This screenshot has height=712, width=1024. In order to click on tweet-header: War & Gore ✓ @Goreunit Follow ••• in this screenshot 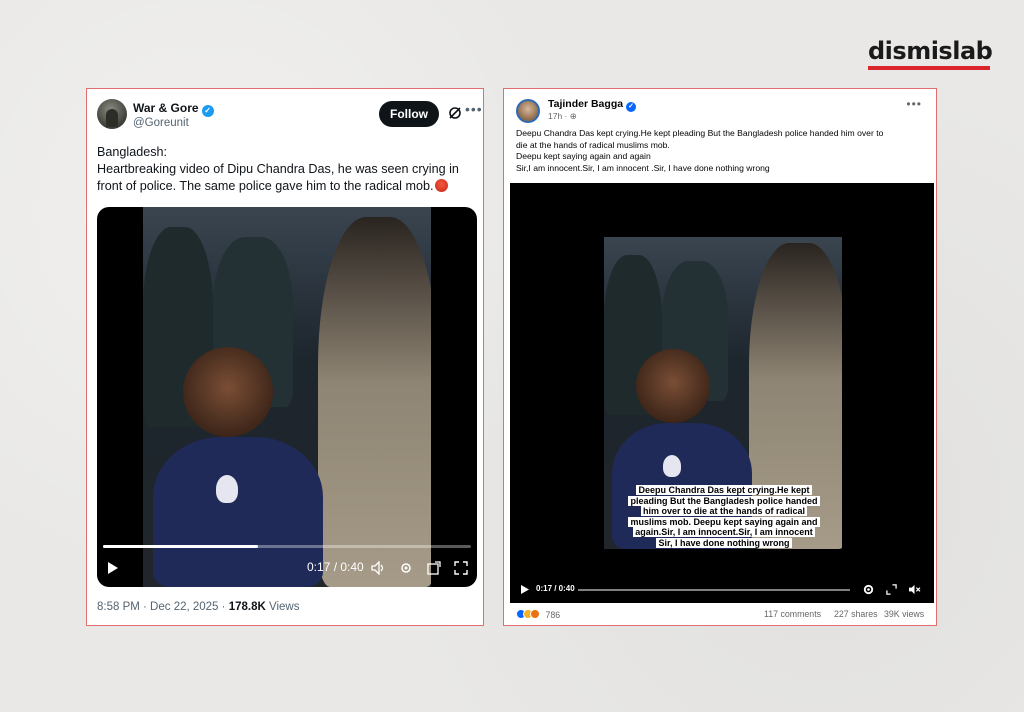, I will do `click(289, 117)`.